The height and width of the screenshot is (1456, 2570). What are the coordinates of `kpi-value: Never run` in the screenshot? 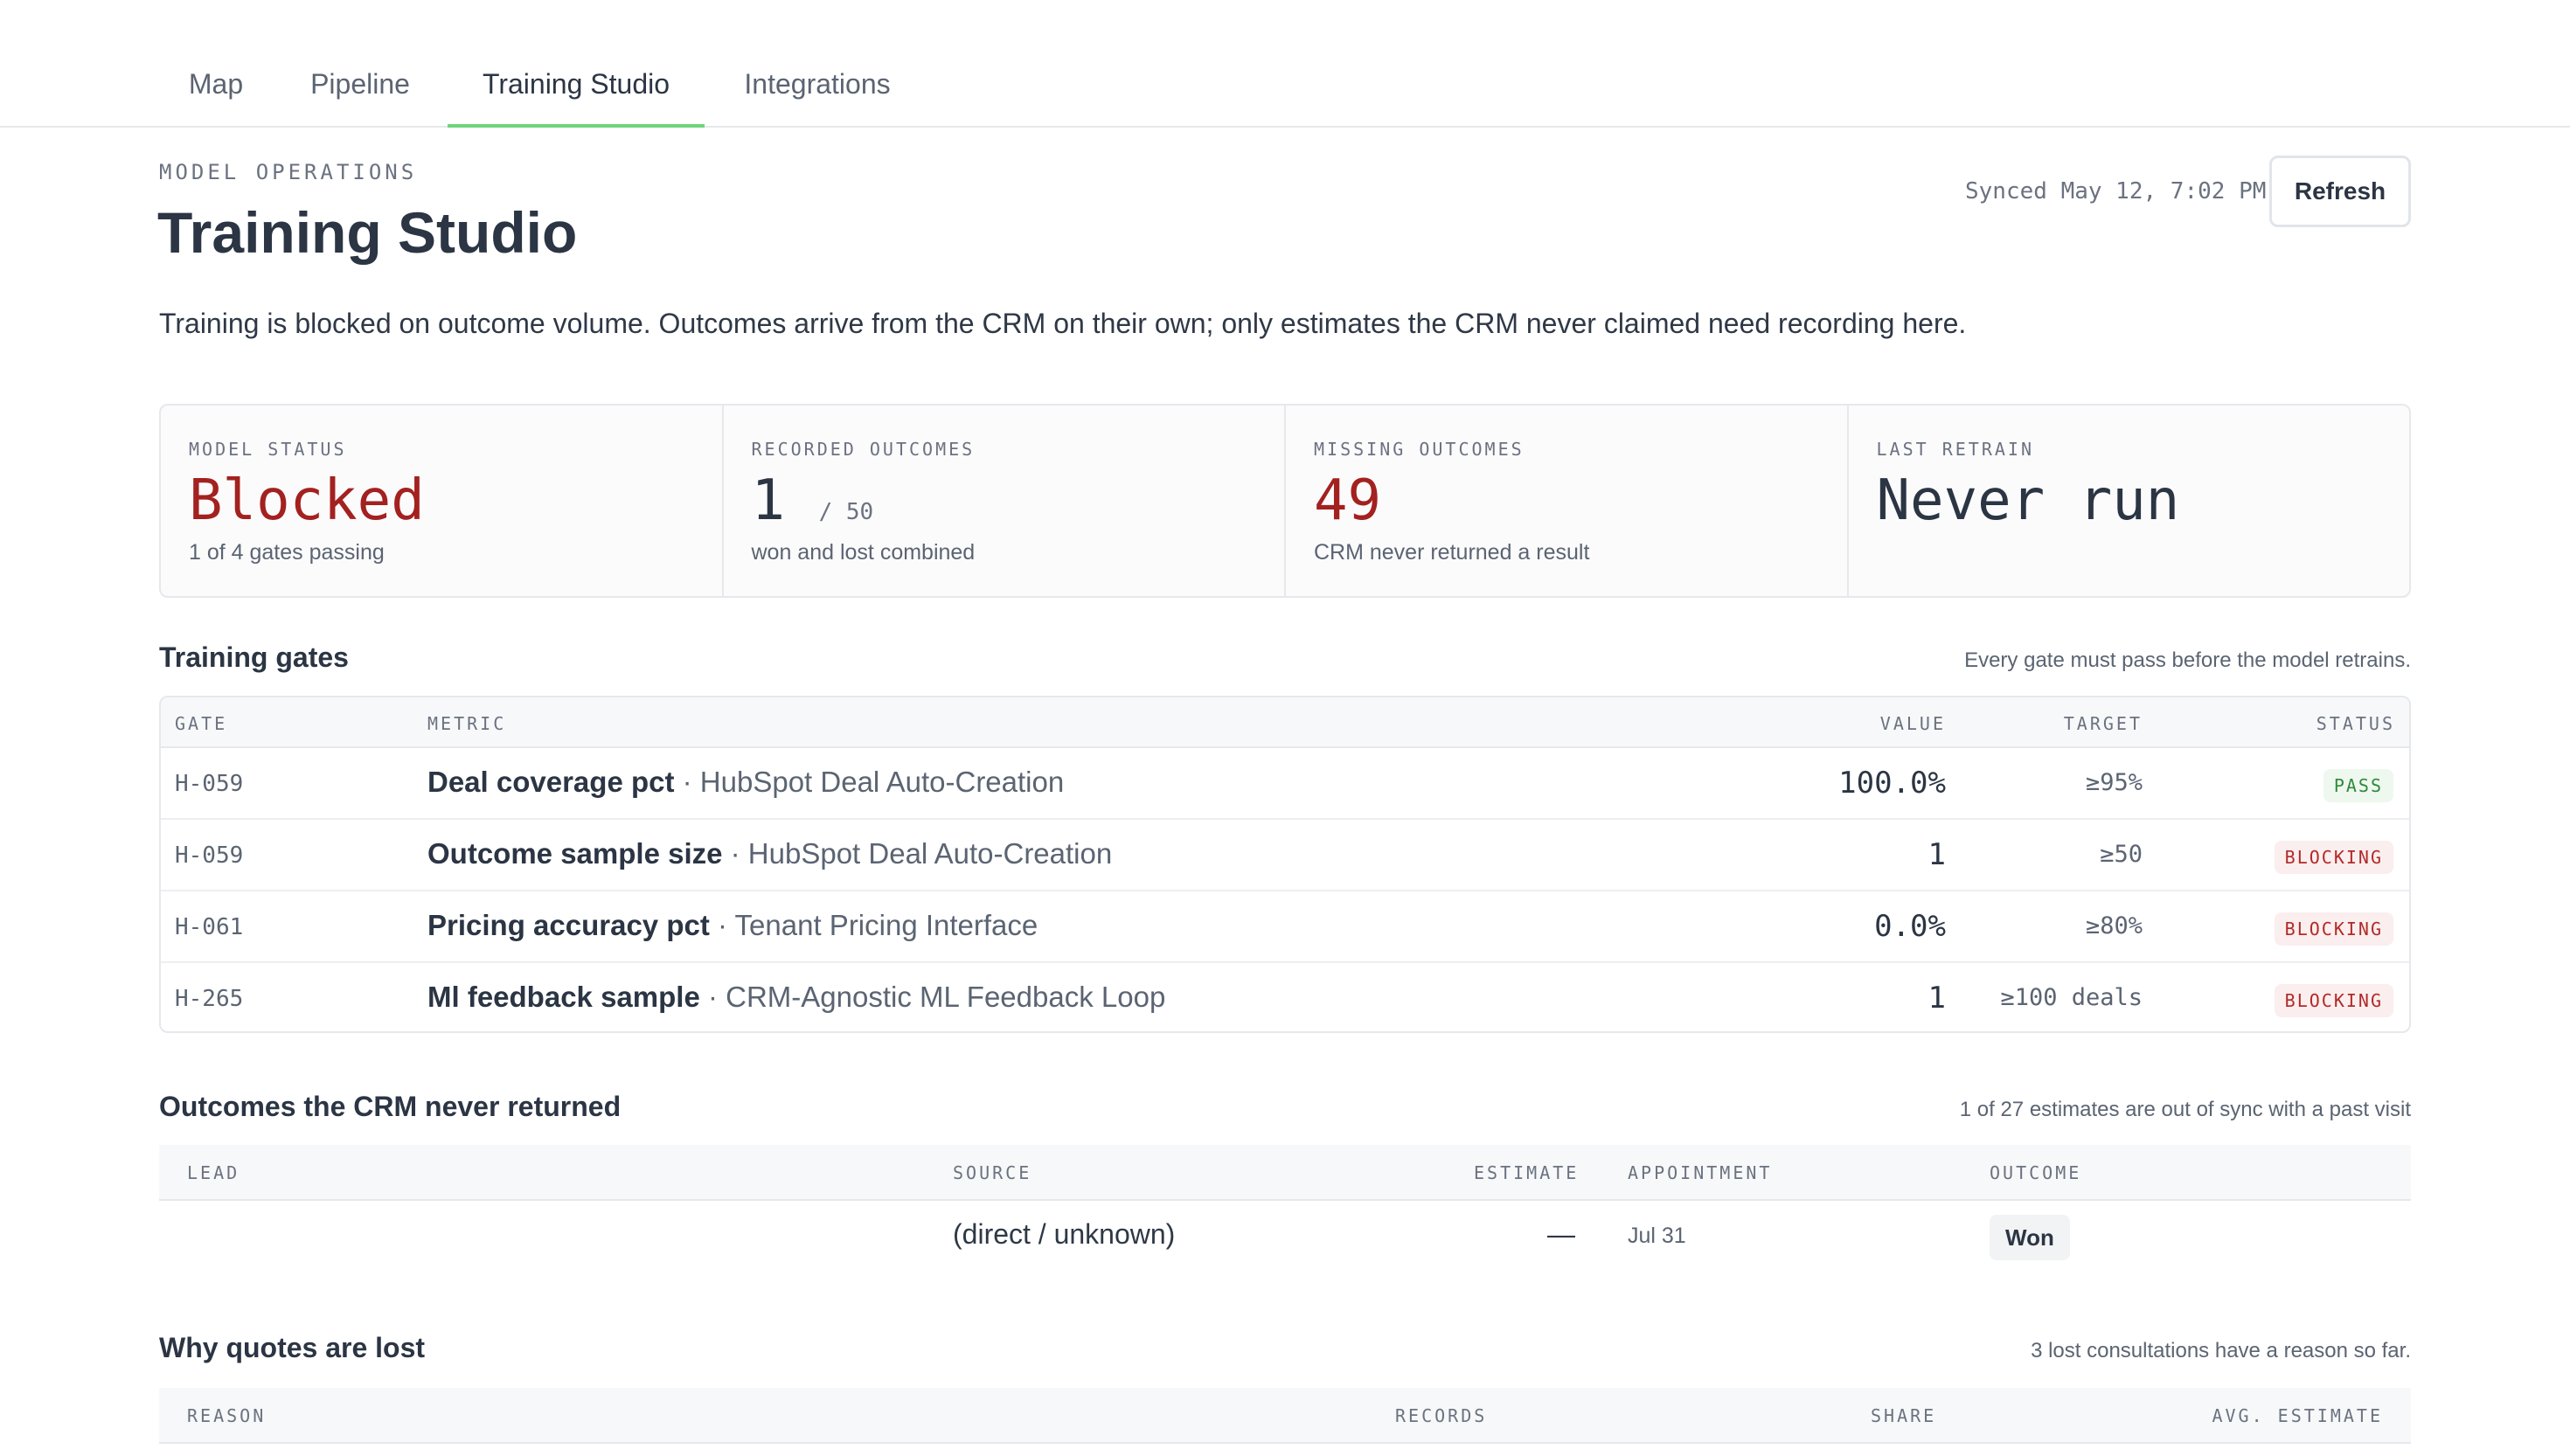 It's located at (2028, 500).